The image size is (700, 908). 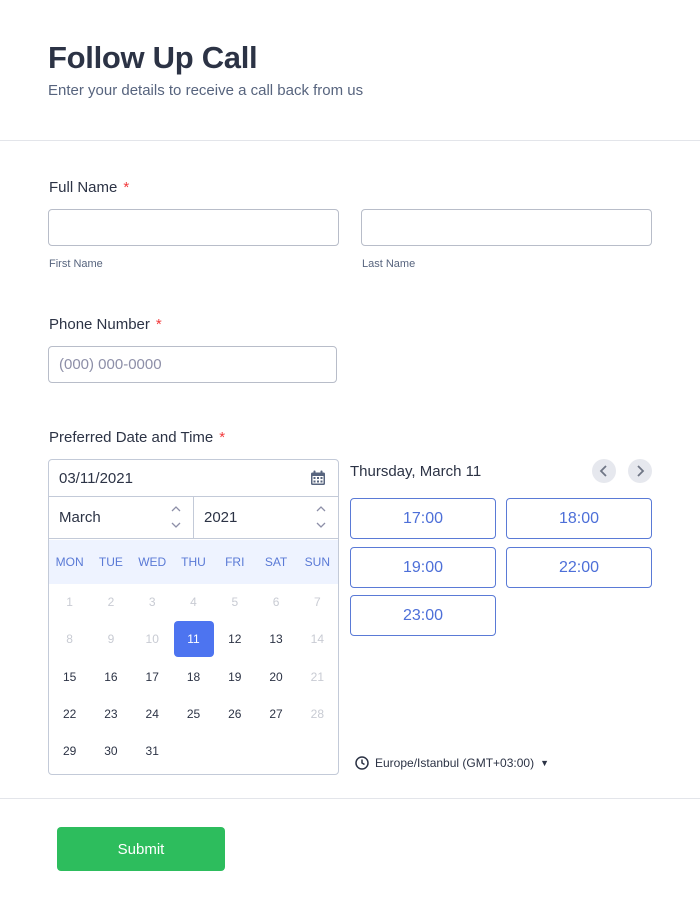 What do you see at coordinates (235, 677) in the screenshot?
I see `calendar-day: 19` at bounding box center [235, 677].